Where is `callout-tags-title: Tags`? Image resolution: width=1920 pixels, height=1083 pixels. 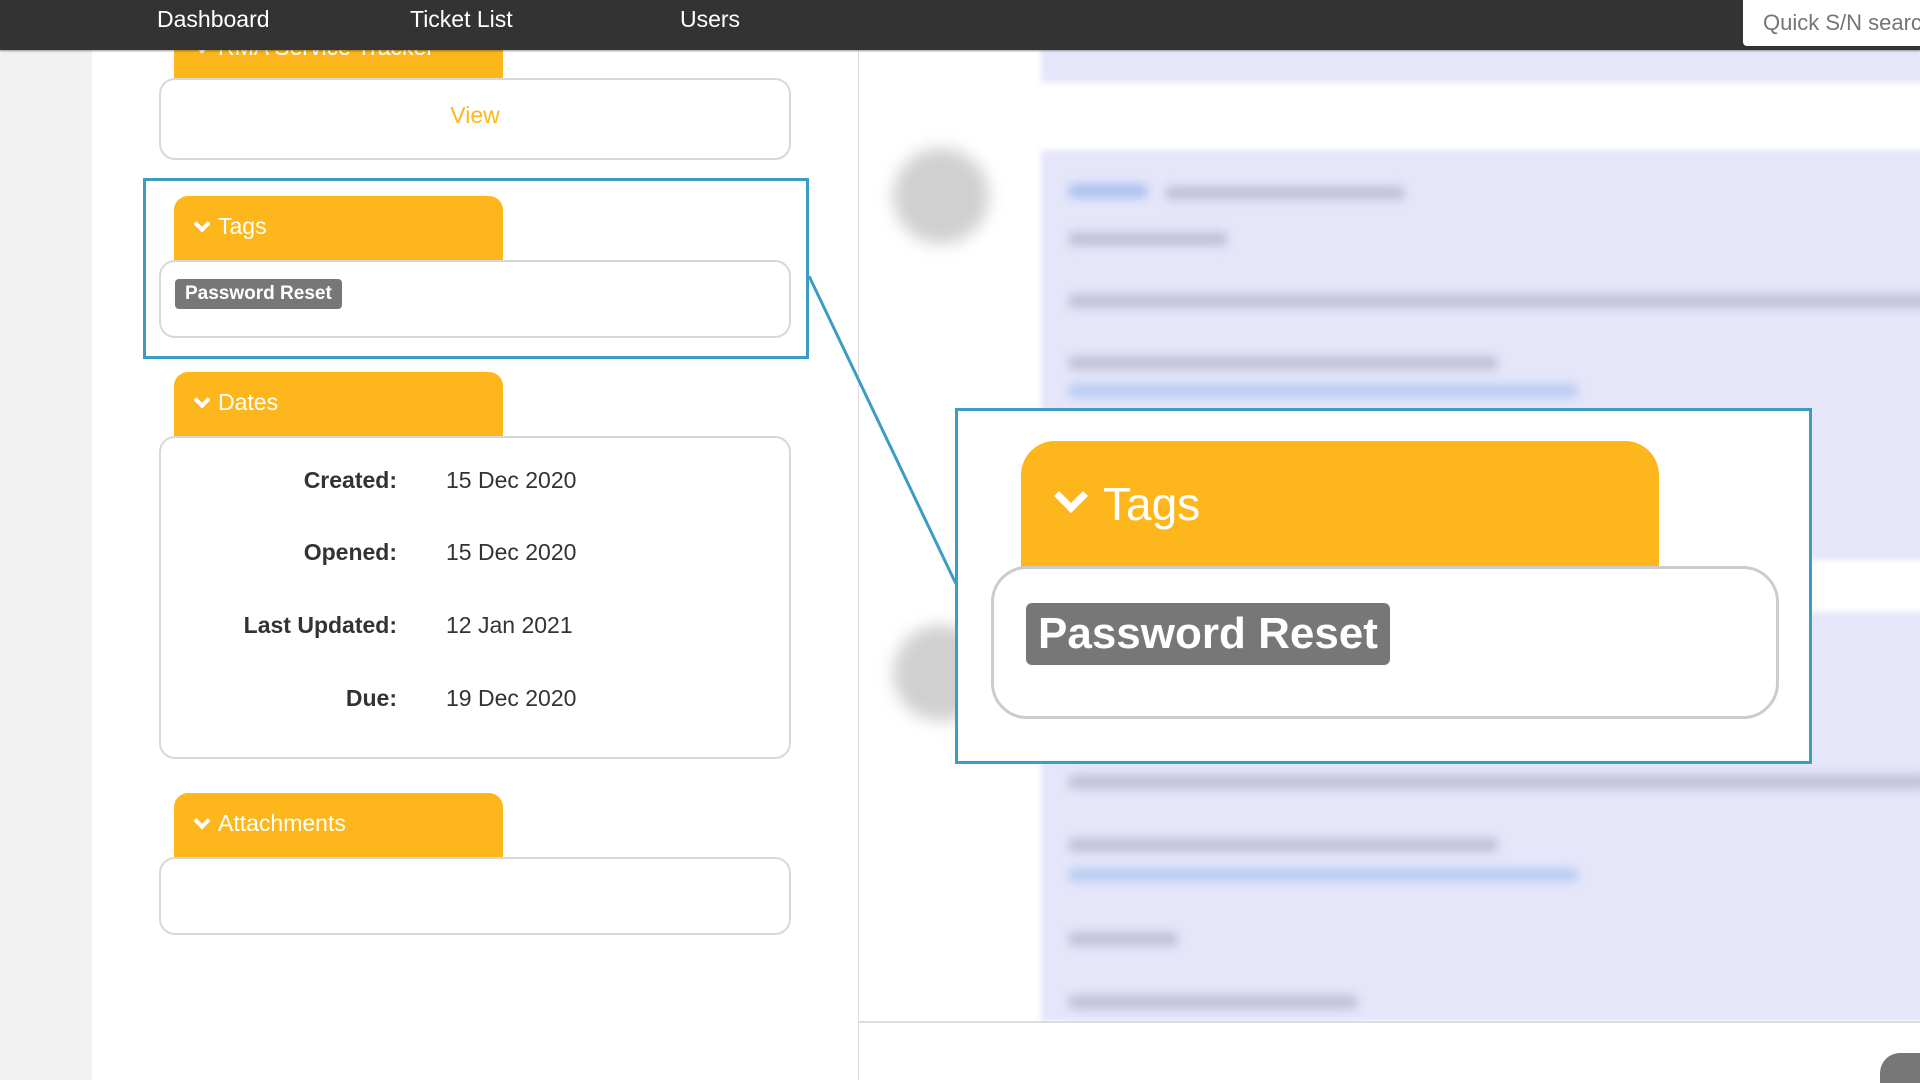
callout-tags-title: Tags is located at coordinates (1152, 504).